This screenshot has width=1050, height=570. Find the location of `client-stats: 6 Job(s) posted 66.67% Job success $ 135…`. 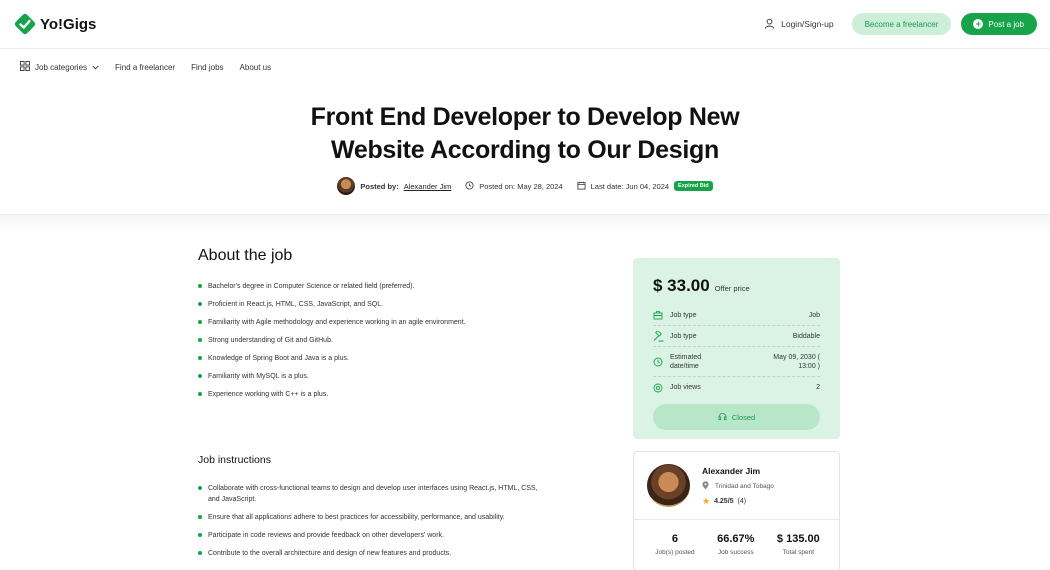

client-stats: 6 Job(s) posted 66.67% Job success $ 135… is located at coordinates (736, 538).